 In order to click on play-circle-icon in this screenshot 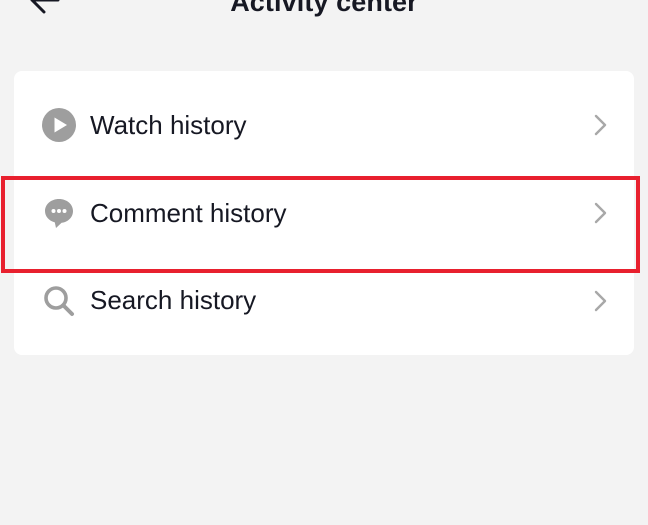, I will do `click(59, 125)`.